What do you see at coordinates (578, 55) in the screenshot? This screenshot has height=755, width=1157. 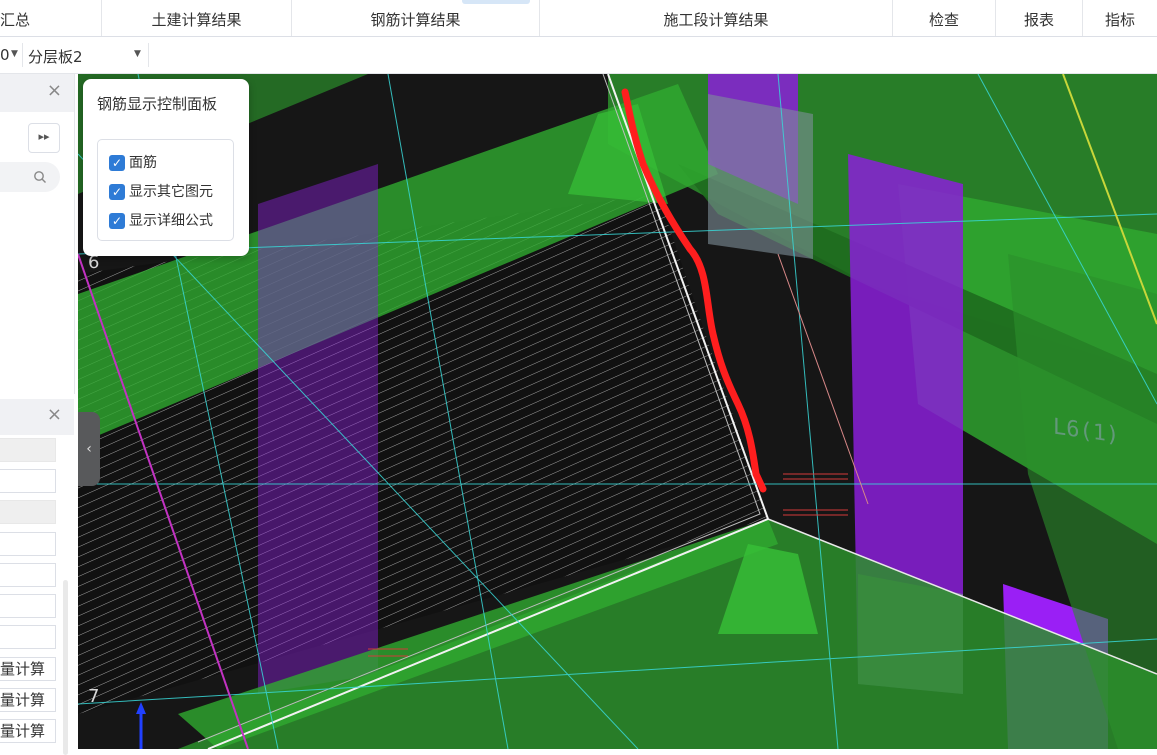 I see `layer-toolbar: 0 ▼ 分层板2 ▼` at bounding box center [578, 55].